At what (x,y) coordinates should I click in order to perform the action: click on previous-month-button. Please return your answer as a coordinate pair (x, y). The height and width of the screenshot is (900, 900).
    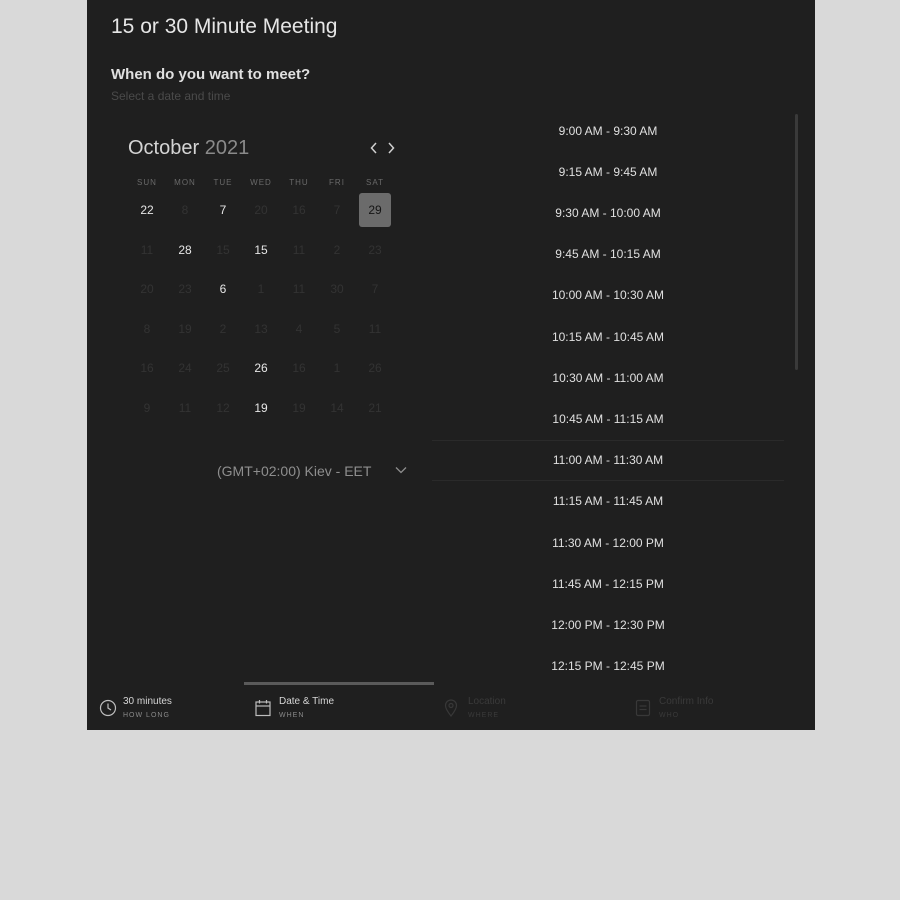
    Looking at the image, I should click on (374, 148).